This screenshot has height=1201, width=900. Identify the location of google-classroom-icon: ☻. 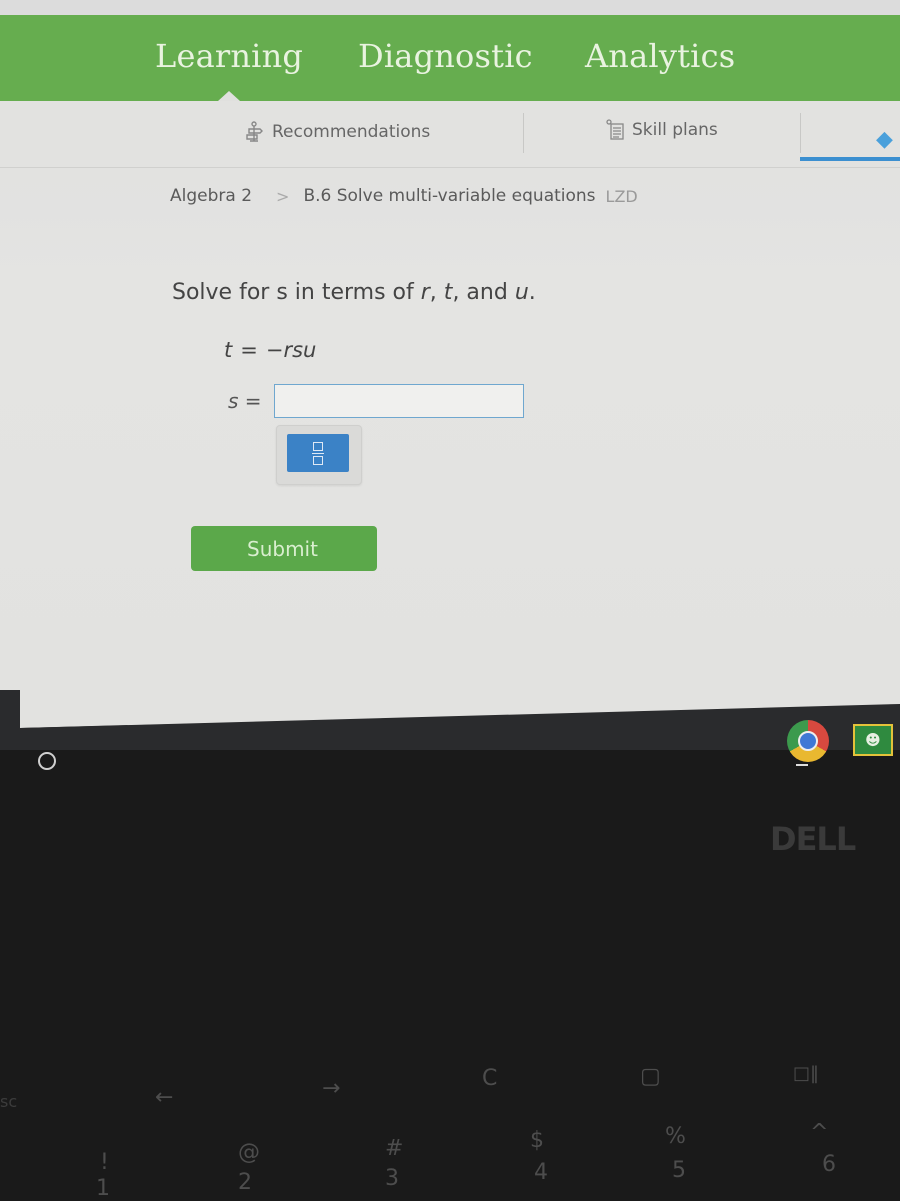
(873, 740).